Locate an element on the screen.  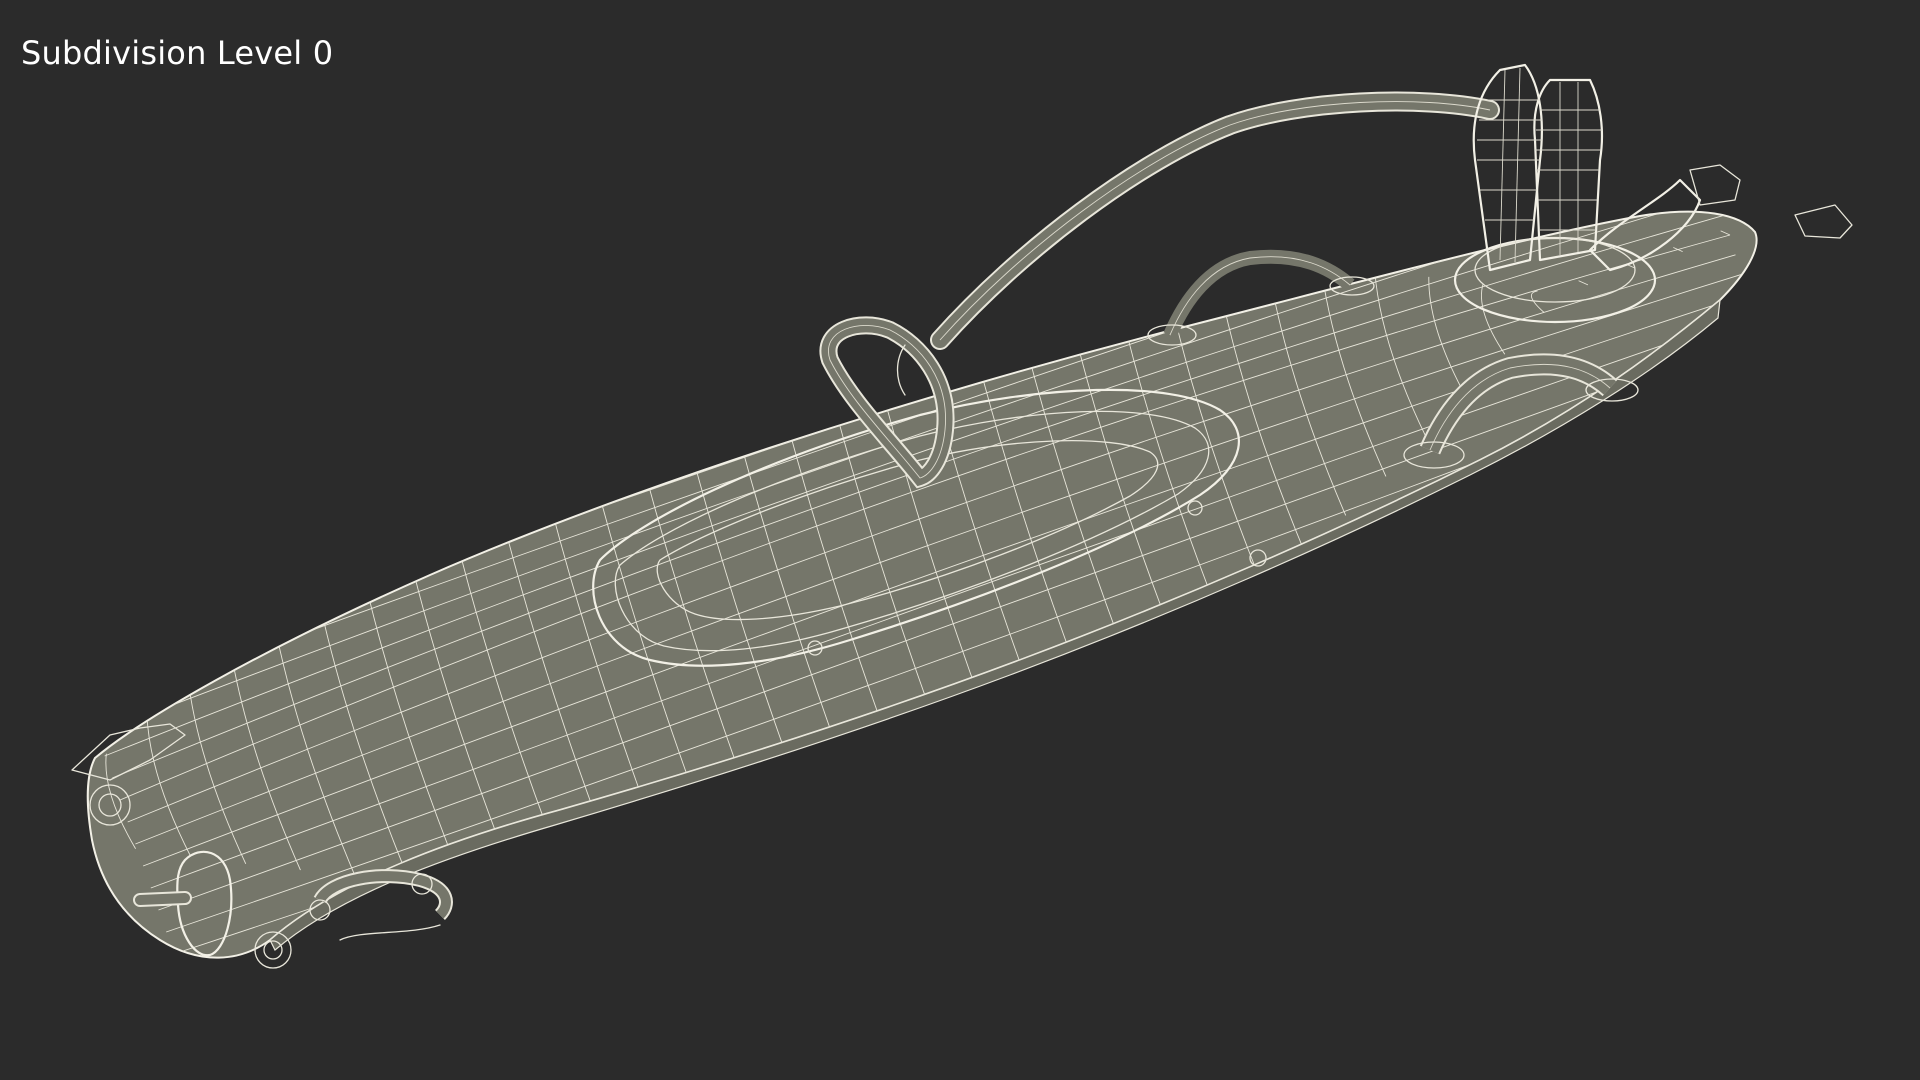
subdivision-label: Subdivision Level 0 is located at coordinates (177, 53).